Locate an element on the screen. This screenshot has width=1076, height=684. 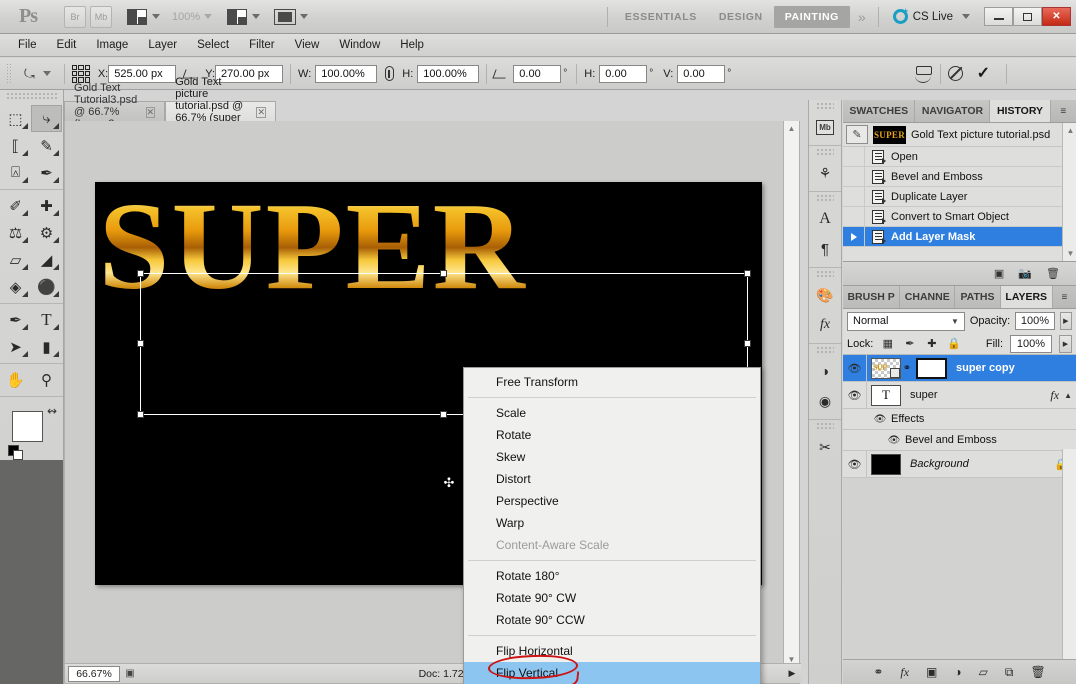
menu-file: File is located at coordinates (27, 45).